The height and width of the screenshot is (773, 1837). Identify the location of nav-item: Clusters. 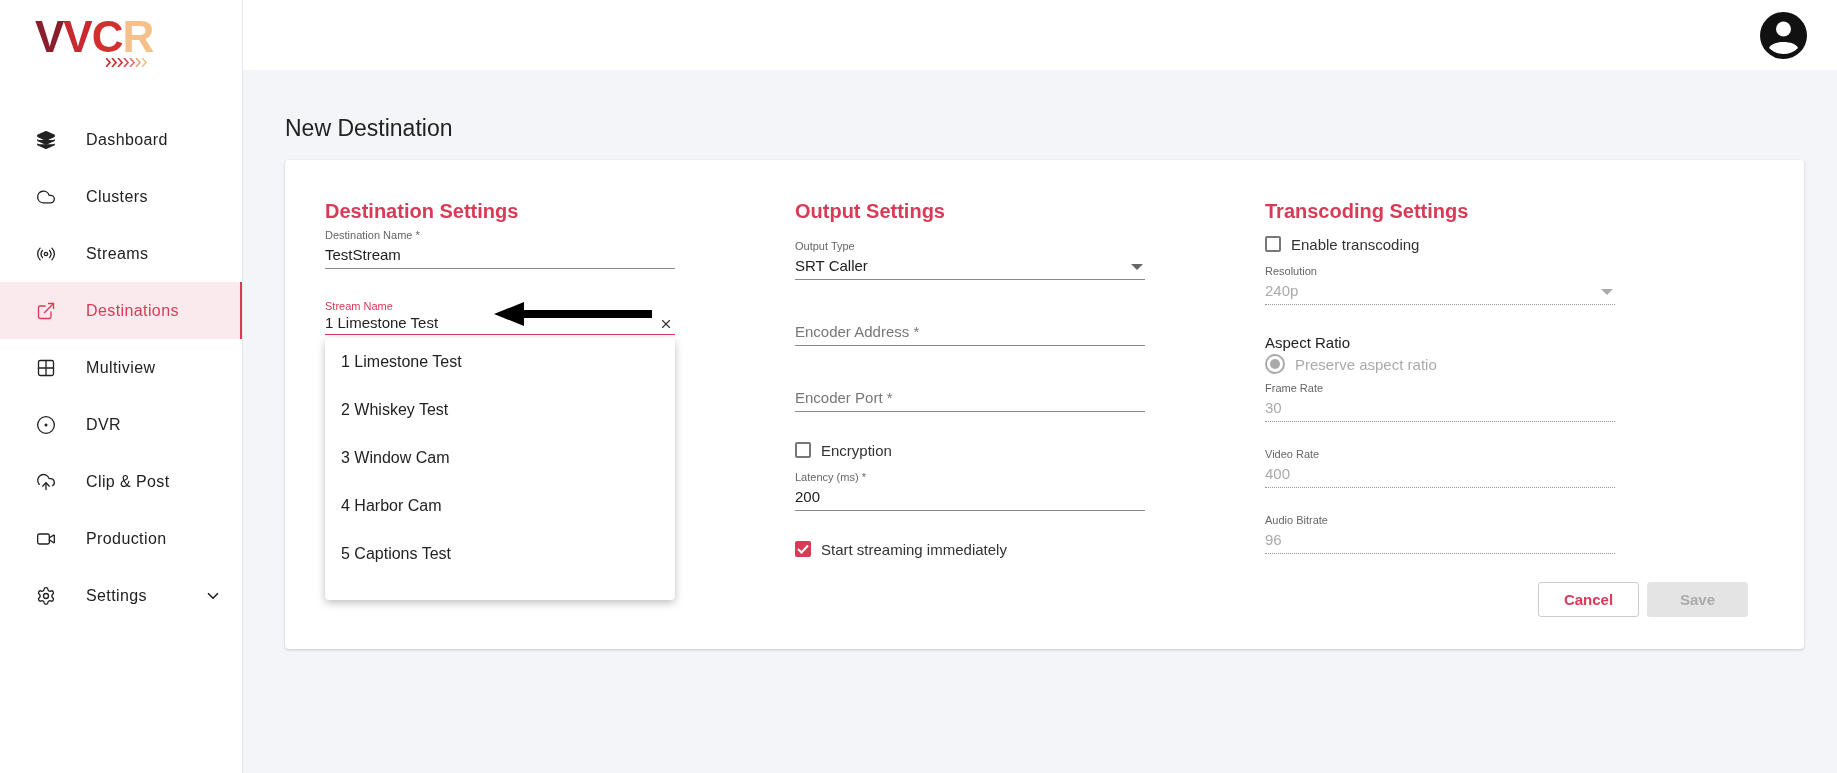
(121, 196).